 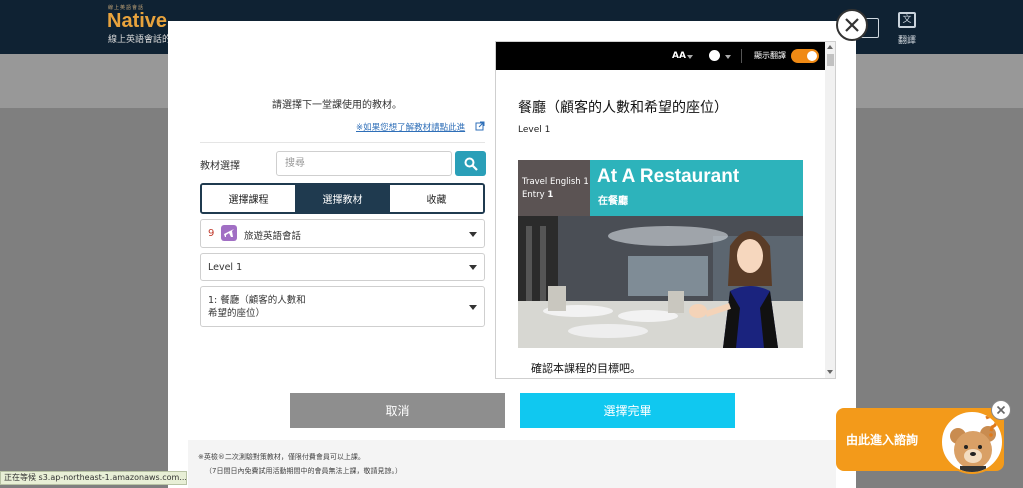 I want to click on note-line-1: ※英檢®二次測驗對策教材，僅限付費會員可以上課。, so click(x=281, y=457).